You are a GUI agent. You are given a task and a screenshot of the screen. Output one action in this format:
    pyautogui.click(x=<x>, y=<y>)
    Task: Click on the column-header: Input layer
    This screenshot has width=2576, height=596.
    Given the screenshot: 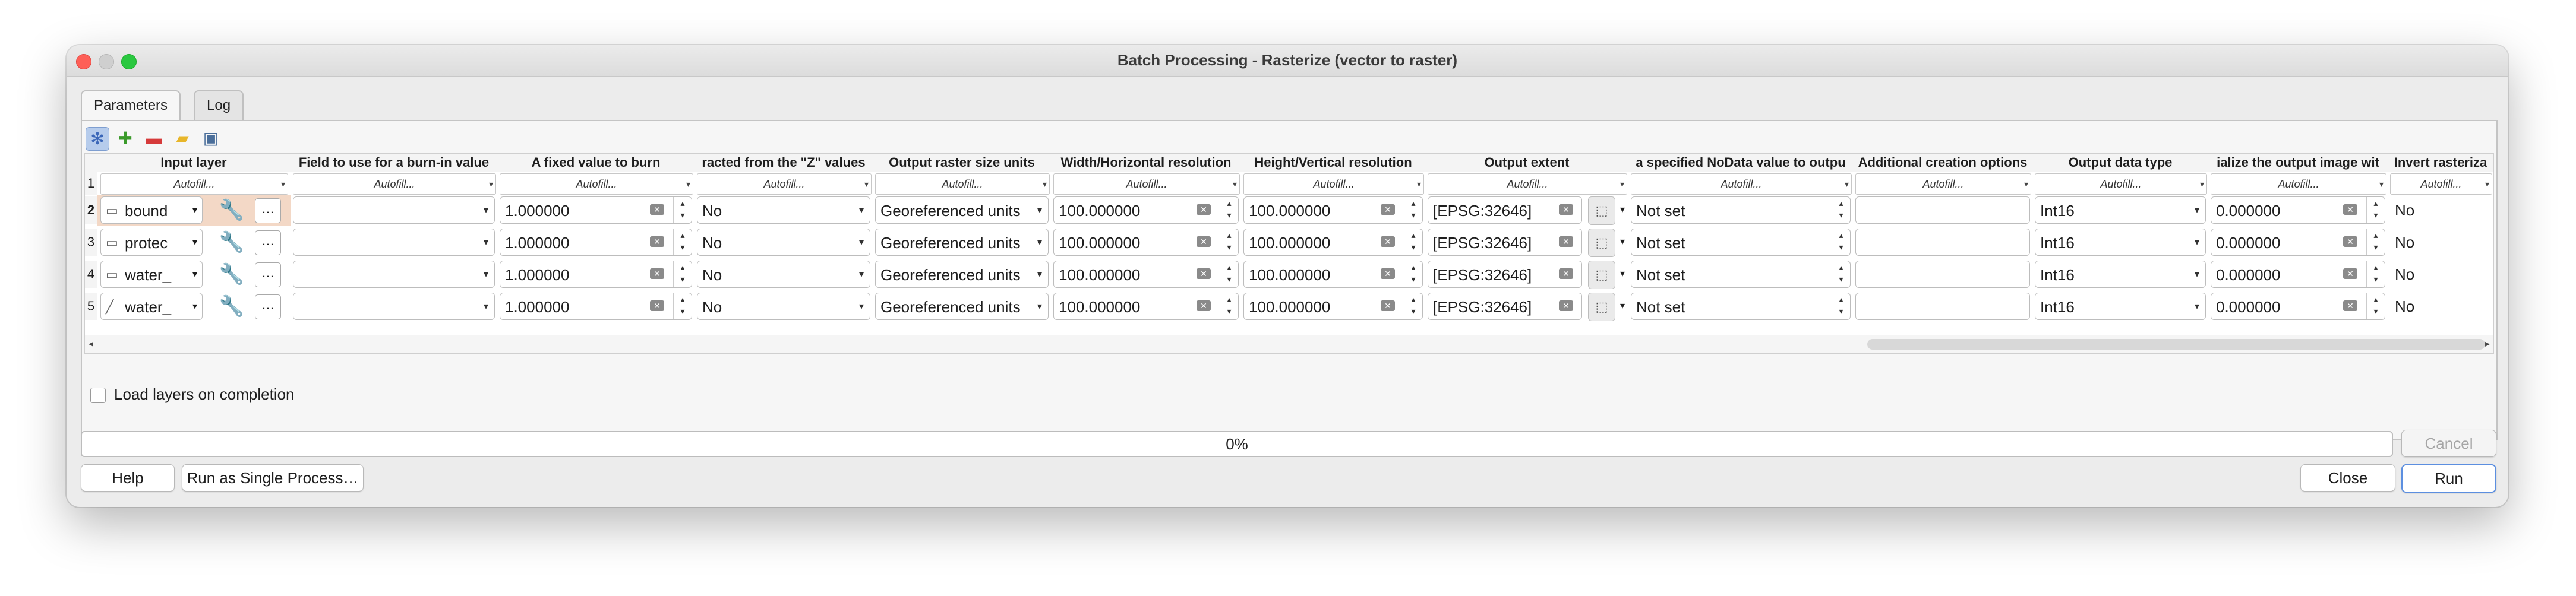 What is the action you would take?
    pyautogui.click(x=194, y=163)
    